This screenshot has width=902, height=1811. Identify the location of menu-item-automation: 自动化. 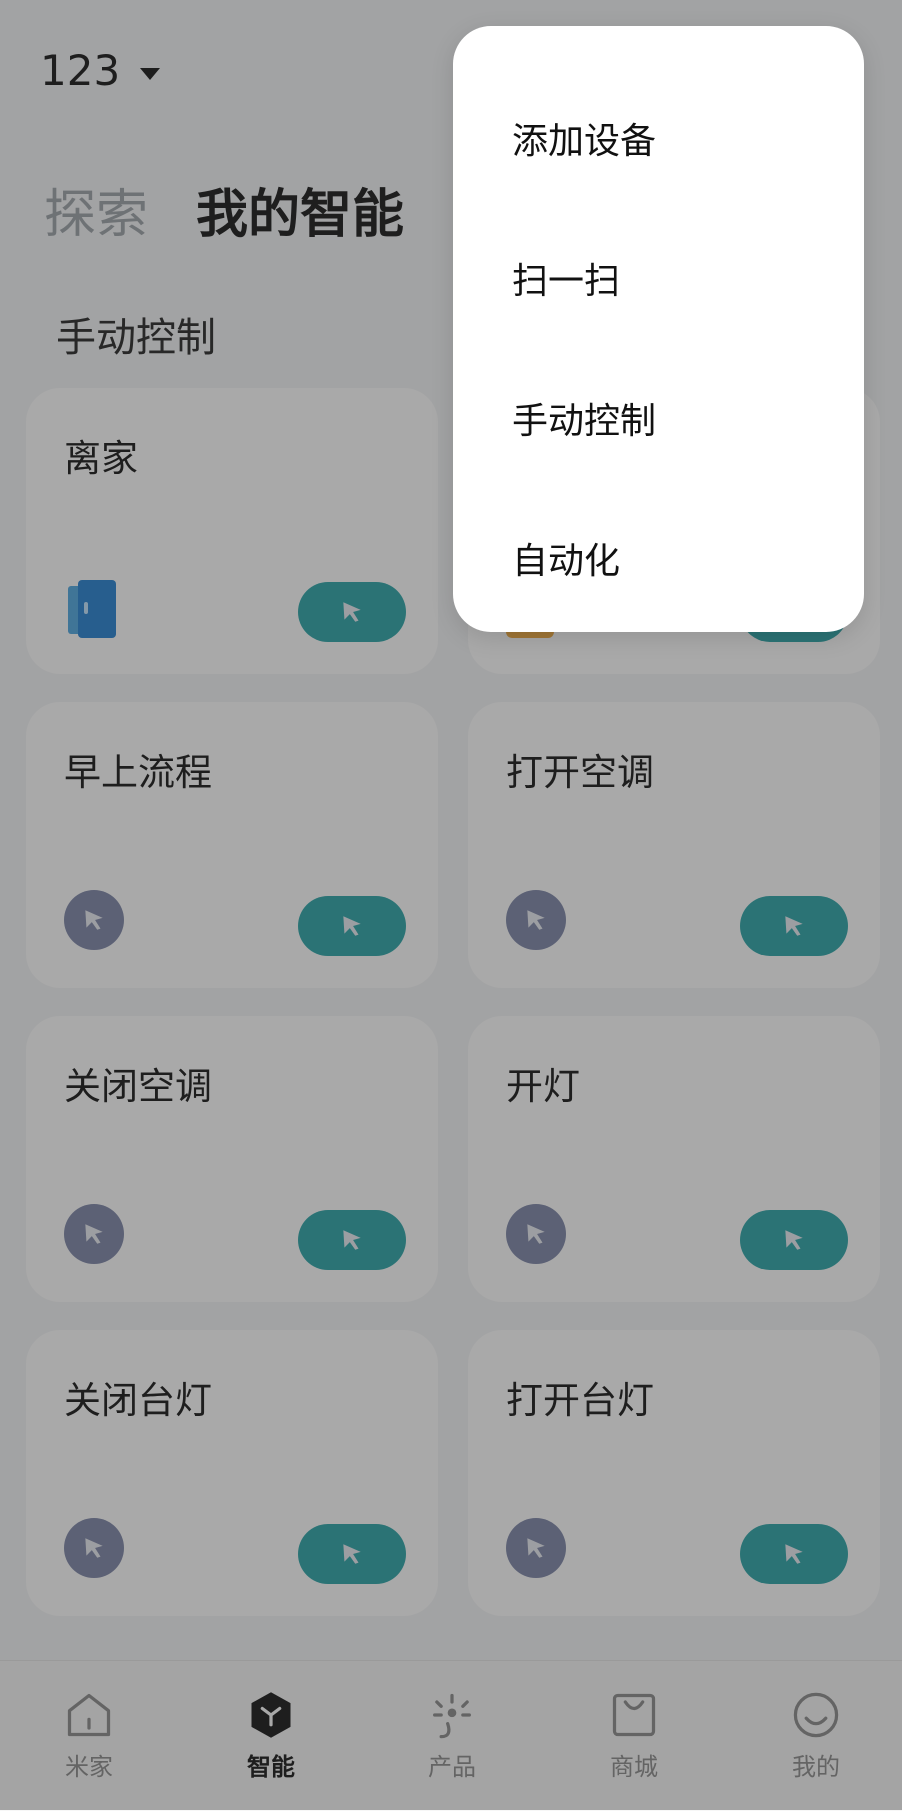
(566, 558).